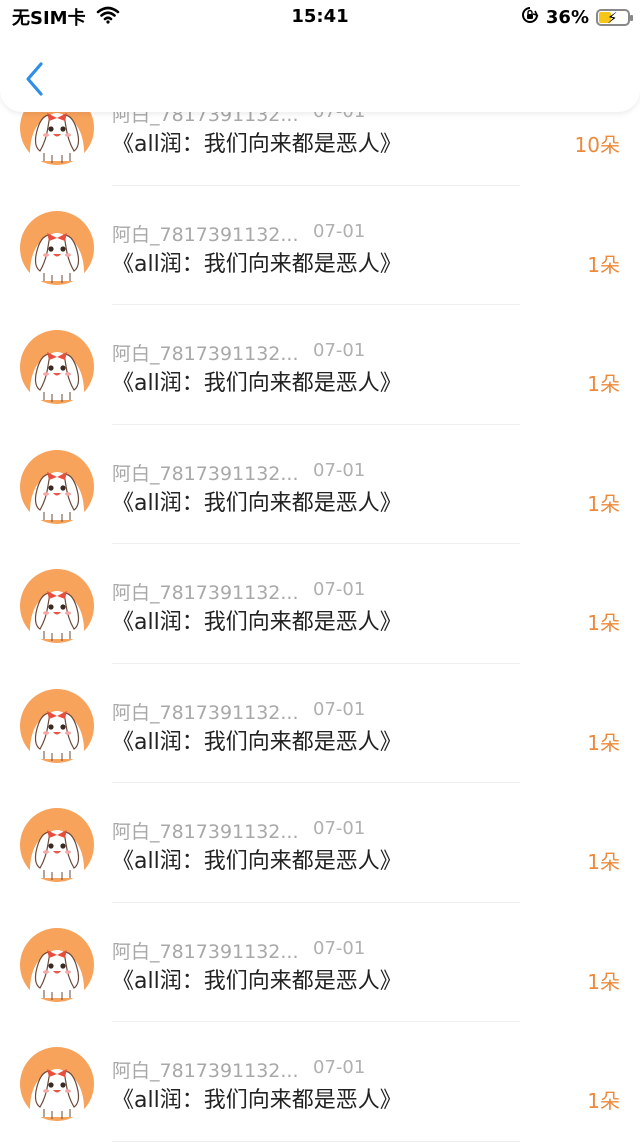  I want to click on rotation-lock-icon, so click(530, 17).